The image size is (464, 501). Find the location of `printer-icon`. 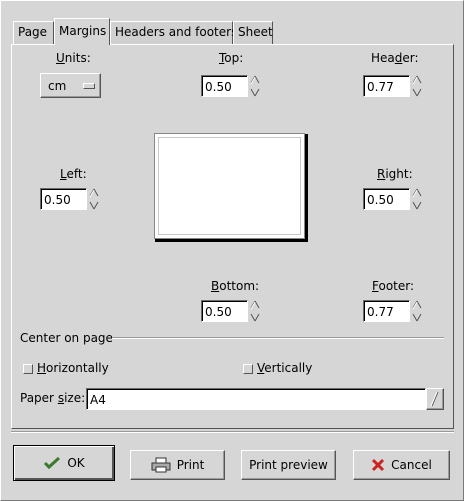

printer-icon is located at coordinates (161, 465).